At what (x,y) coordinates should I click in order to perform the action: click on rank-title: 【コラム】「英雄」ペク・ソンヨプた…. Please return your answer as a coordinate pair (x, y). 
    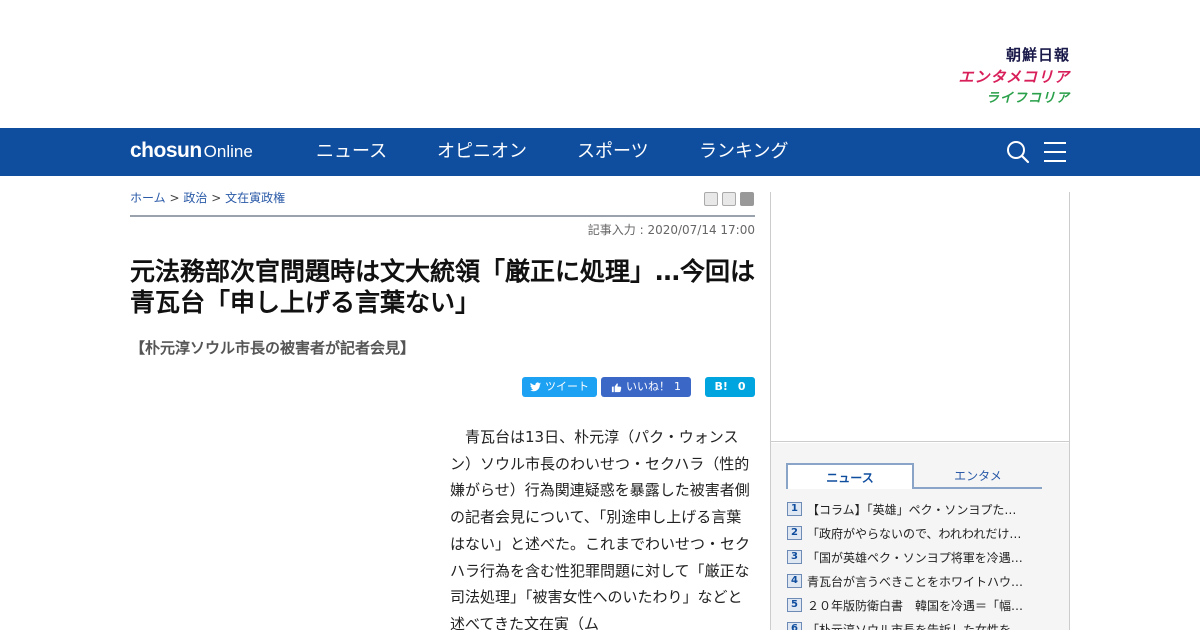
    Looking at the image, I should click on (912, 509).